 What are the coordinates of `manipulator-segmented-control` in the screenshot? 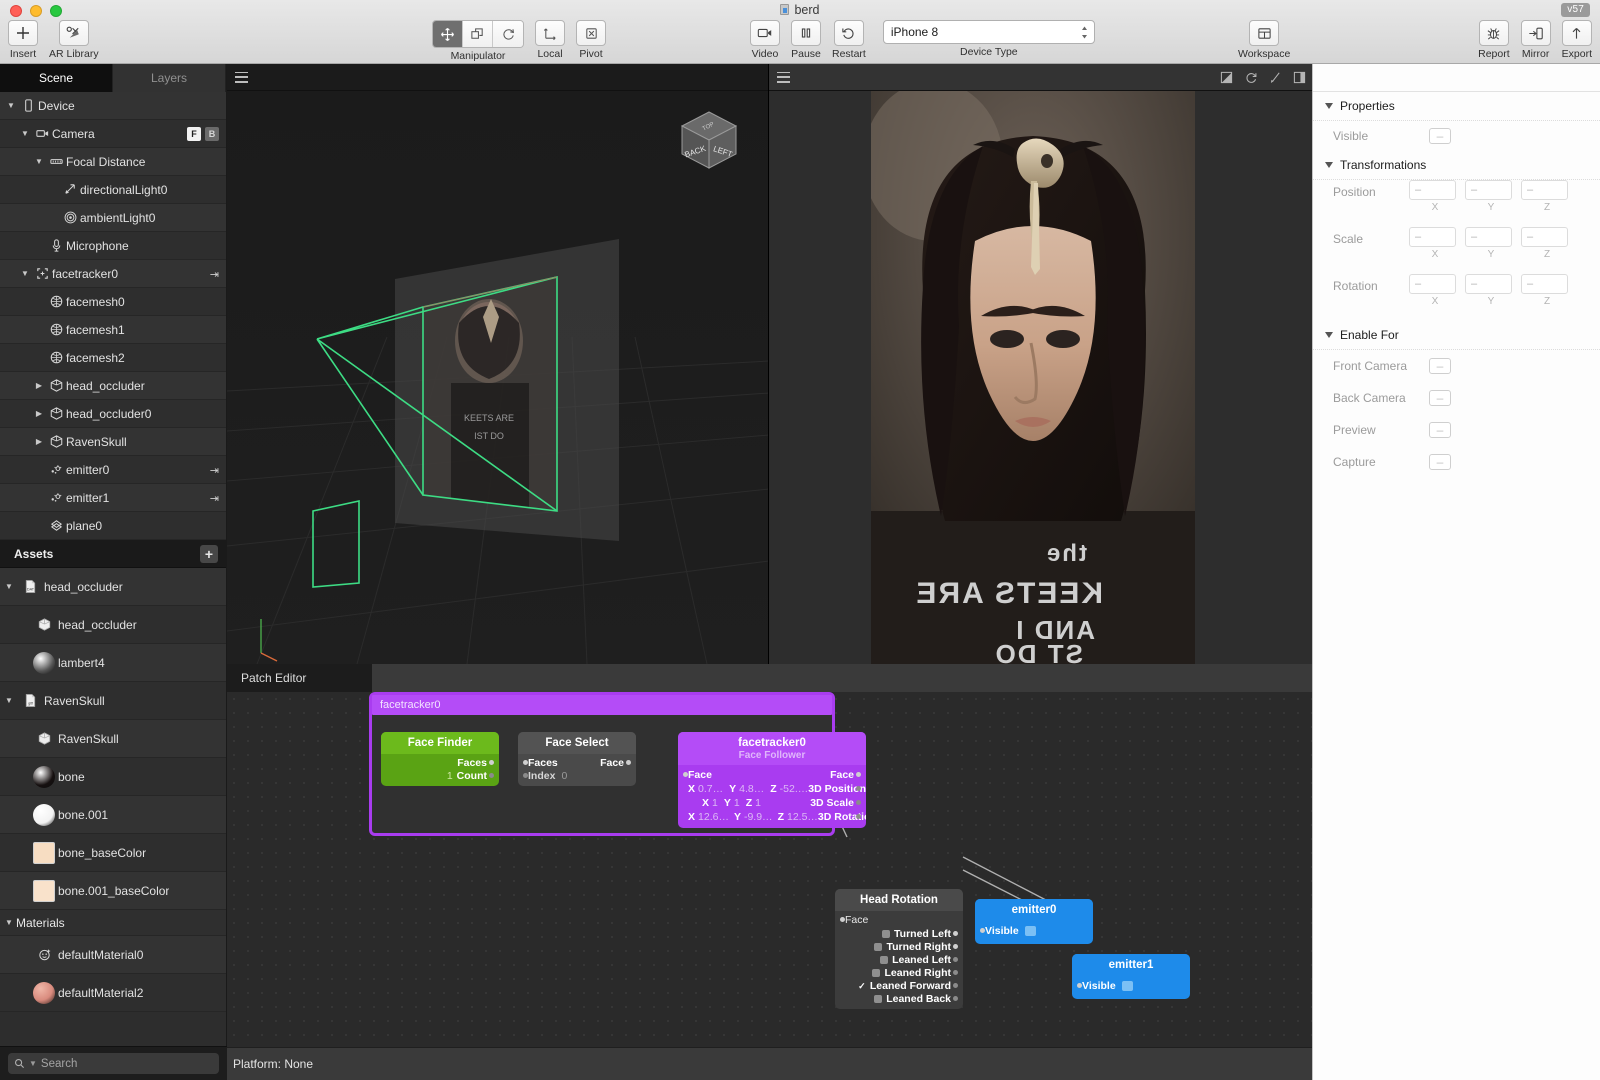 It's located at (478, 34).